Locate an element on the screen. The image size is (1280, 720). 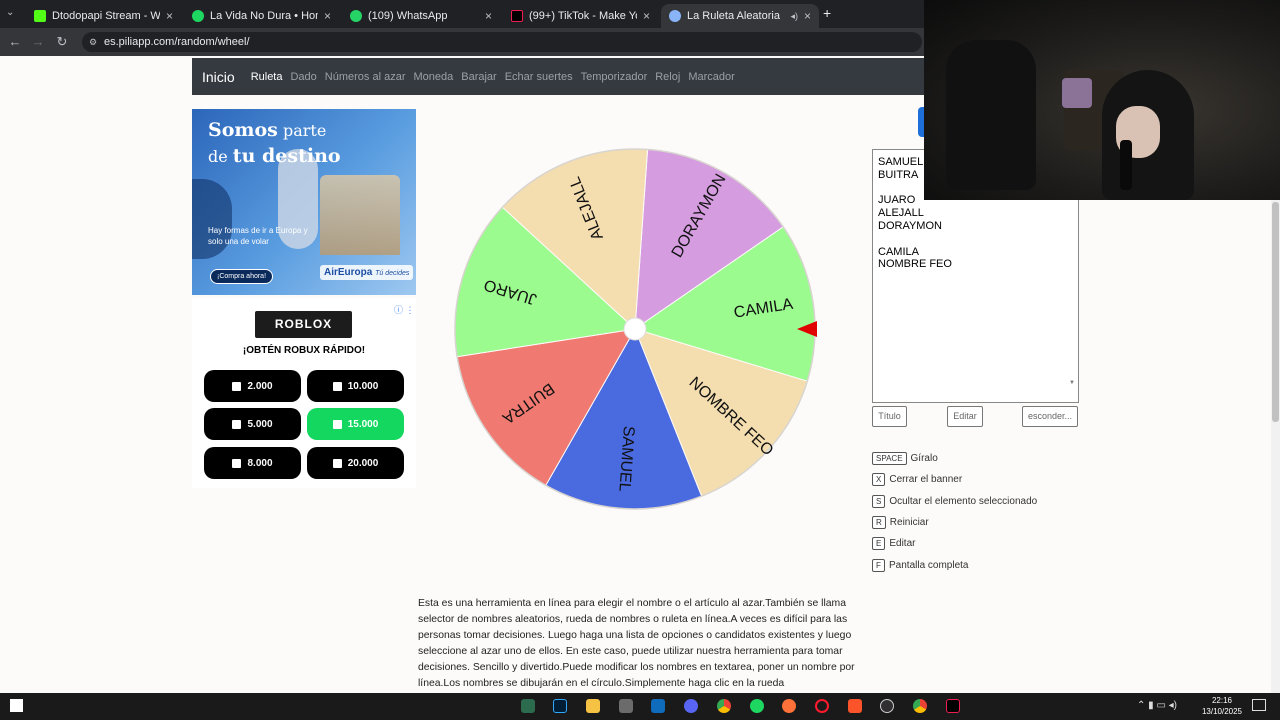
nav-dado: Dado is located at coordinates (303, 77).